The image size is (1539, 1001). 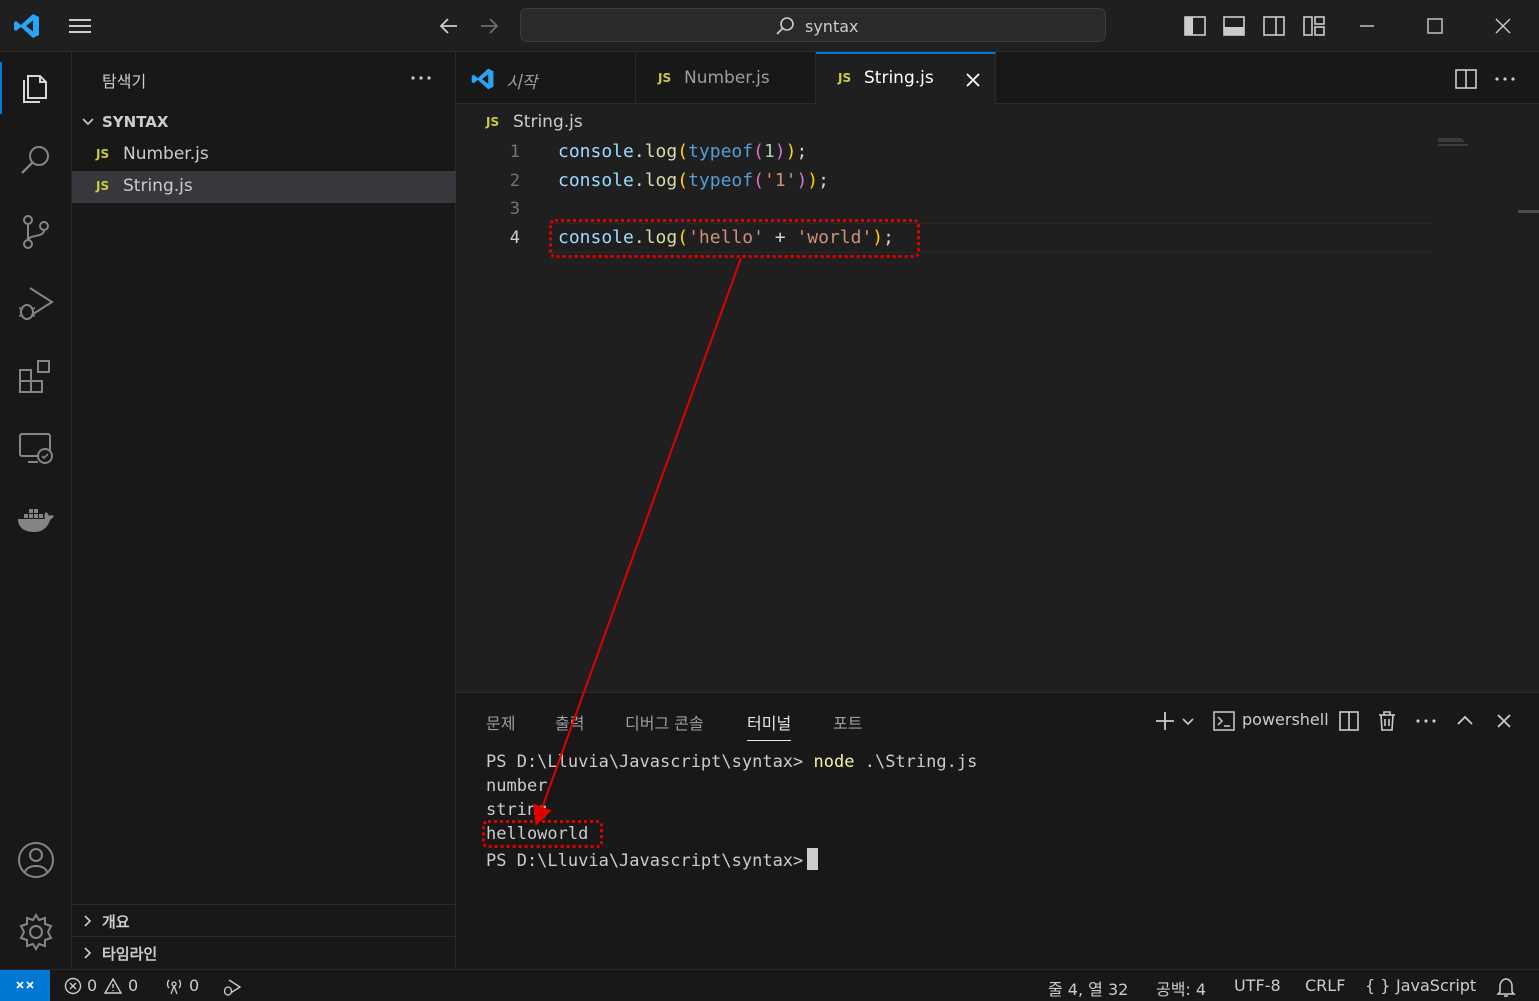 I want to click on language-bracket: { }, so click(x=1378, y=985).